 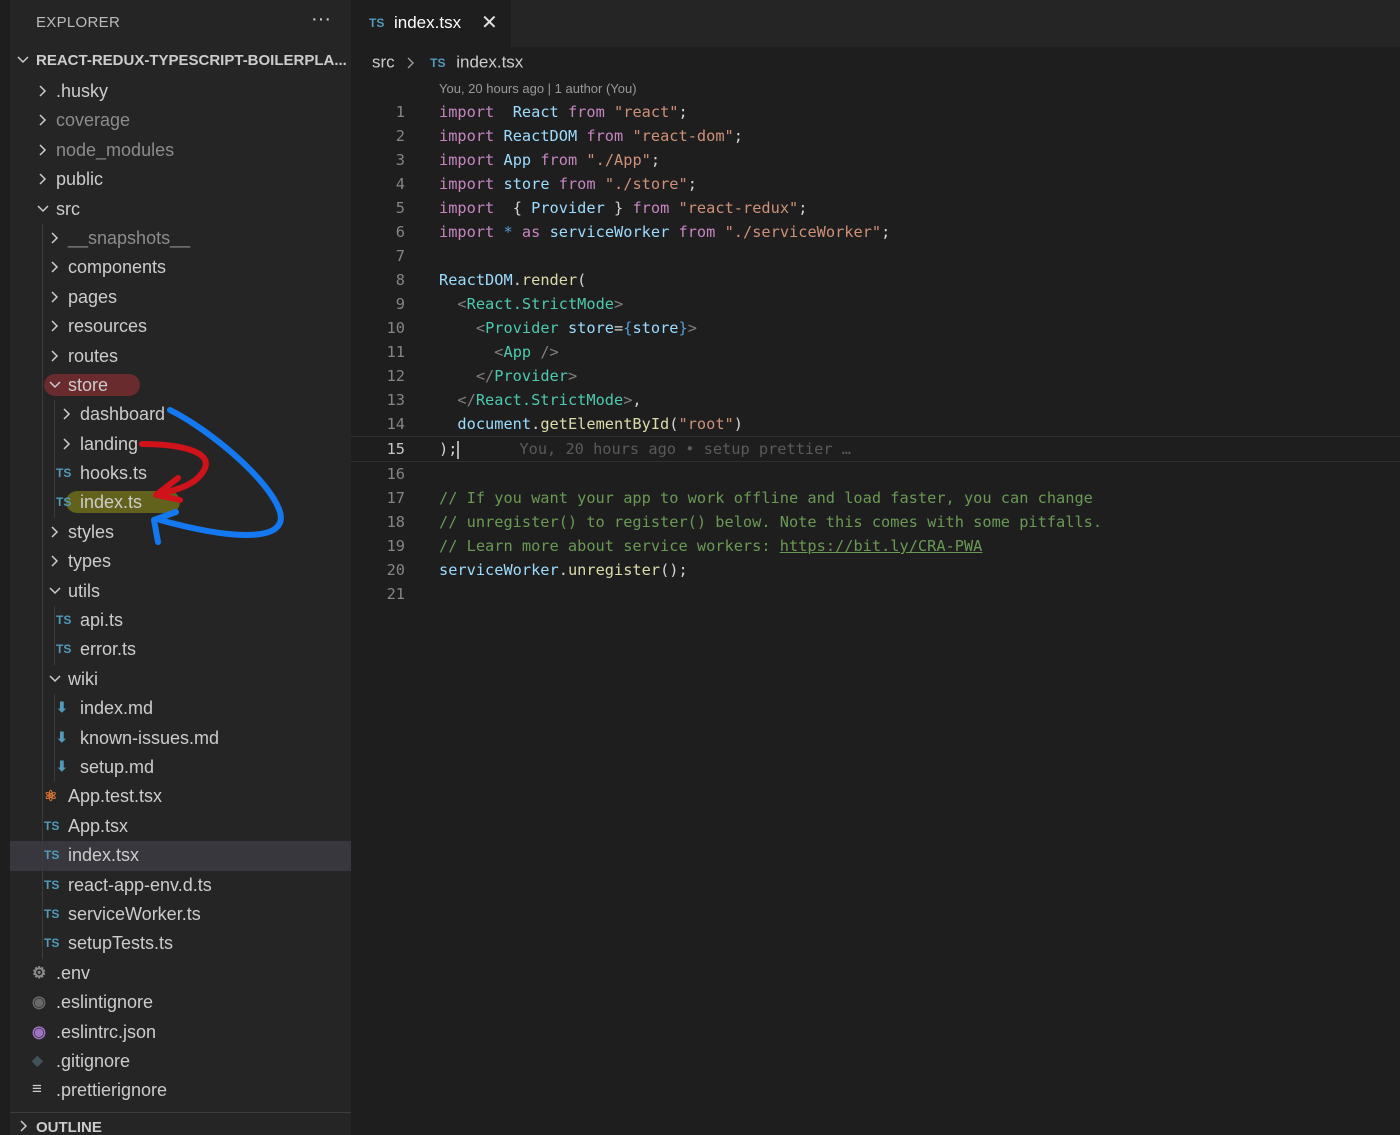 I want to click on code-line: 4 import store from "./store";, so click(x=875, y=184).